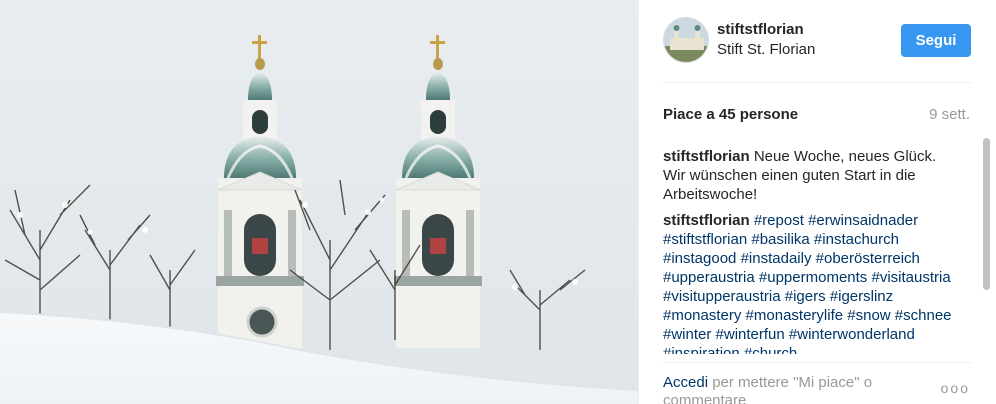 The width and height of the screenshot is (996, 404). Describe the element at coordinates (868, 258) in the screenshot. I see `hashtag-link: #oberösterreich` at that location.